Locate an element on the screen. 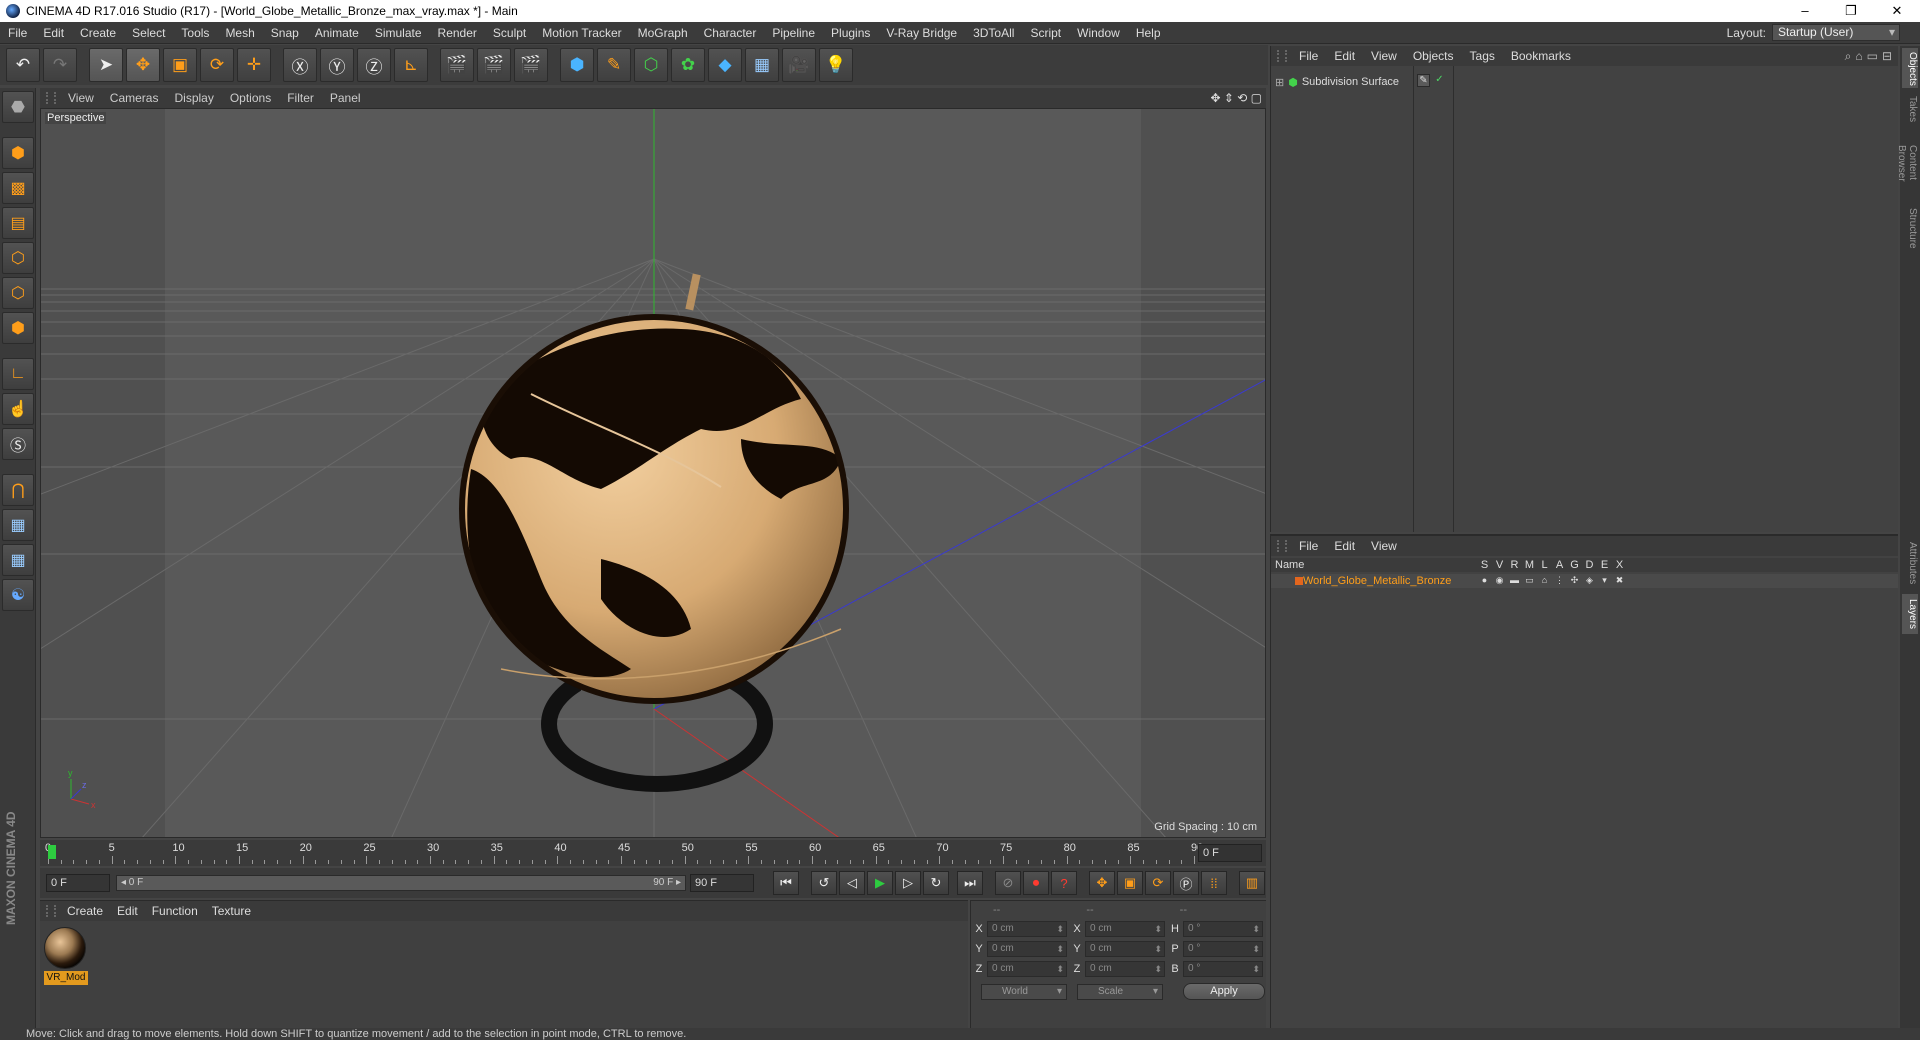 This screenshot has height=1040, width=1920. home-icon: ⌂ is located at coordinates (1858, 56).